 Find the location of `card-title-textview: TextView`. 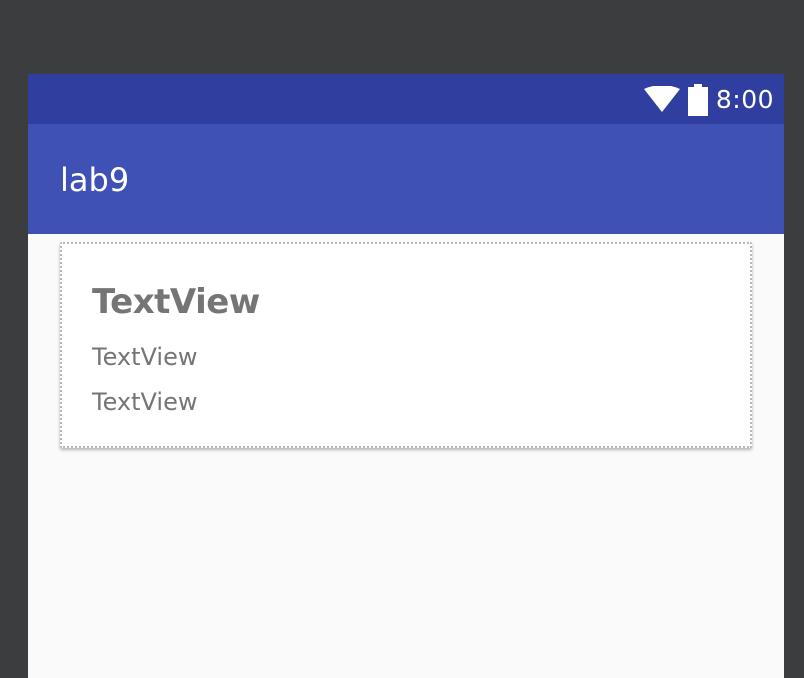

card-title-textview: TextView is located at coordinates (176, 302).